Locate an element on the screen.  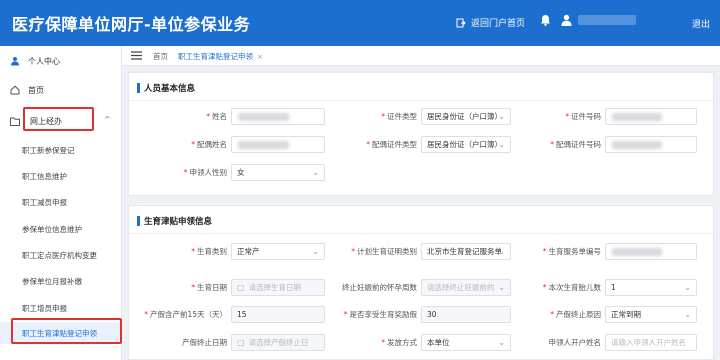
service-no-field is located at coordinates (651, 251).